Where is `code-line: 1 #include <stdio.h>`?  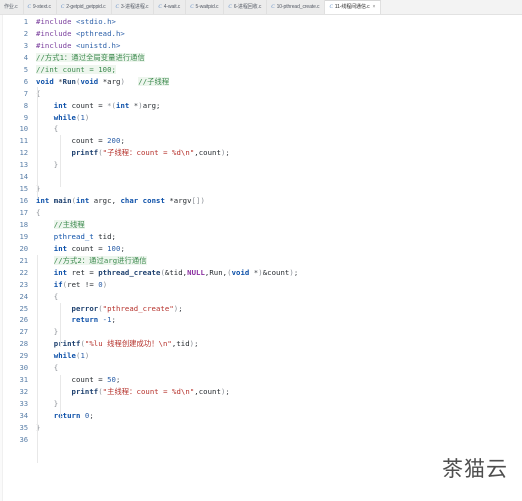
code-line: 1 #include <stdio.h> is located at coordinates (261, 22).